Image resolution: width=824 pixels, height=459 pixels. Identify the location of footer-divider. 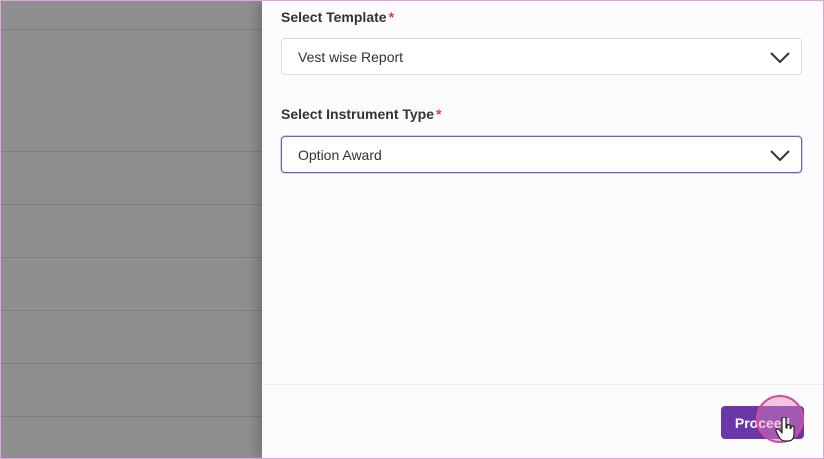
(542, 384).